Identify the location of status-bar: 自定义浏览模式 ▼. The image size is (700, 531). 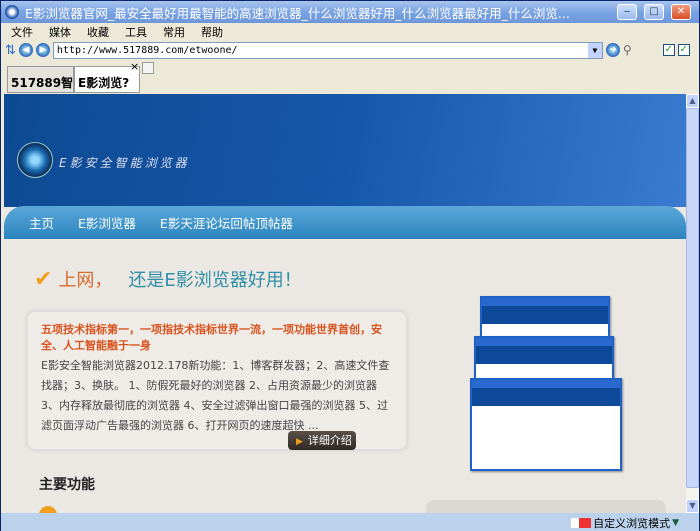
(350, 522).